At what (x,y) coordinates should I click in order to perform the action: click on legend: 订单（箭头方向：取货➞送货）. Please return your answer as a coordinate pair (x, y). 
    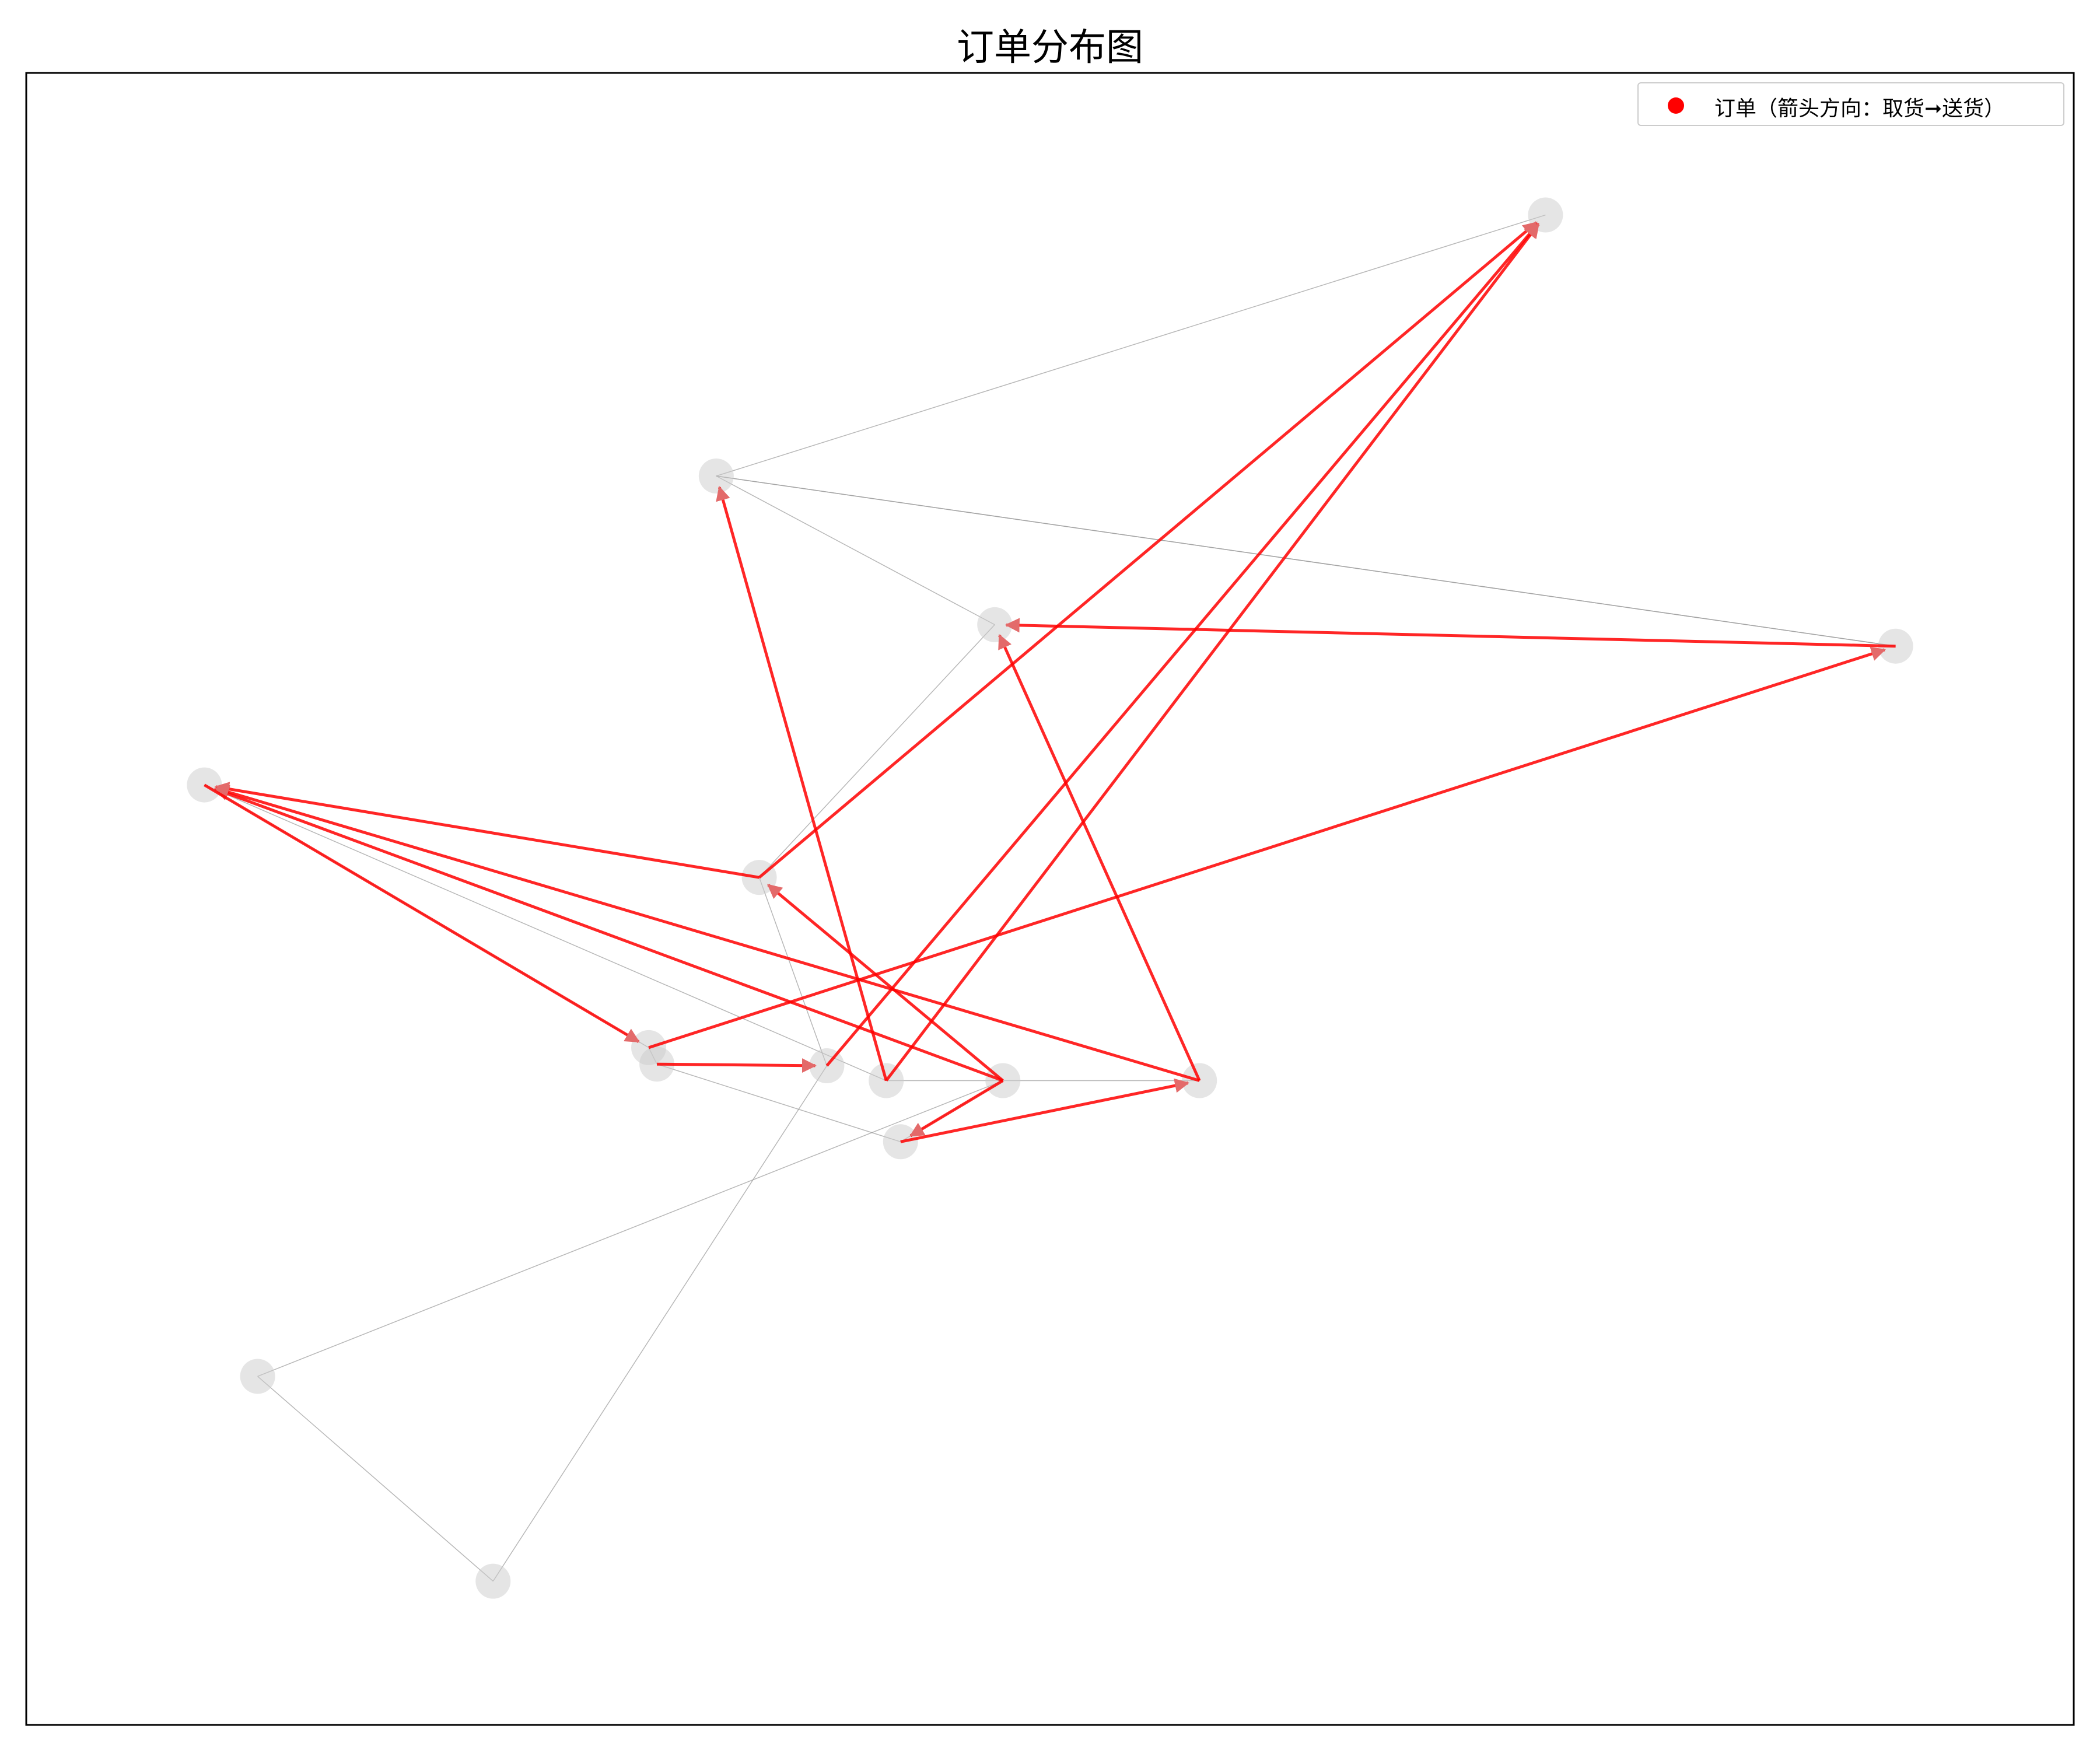
    Looking at the image, I should click on (1850, 104).